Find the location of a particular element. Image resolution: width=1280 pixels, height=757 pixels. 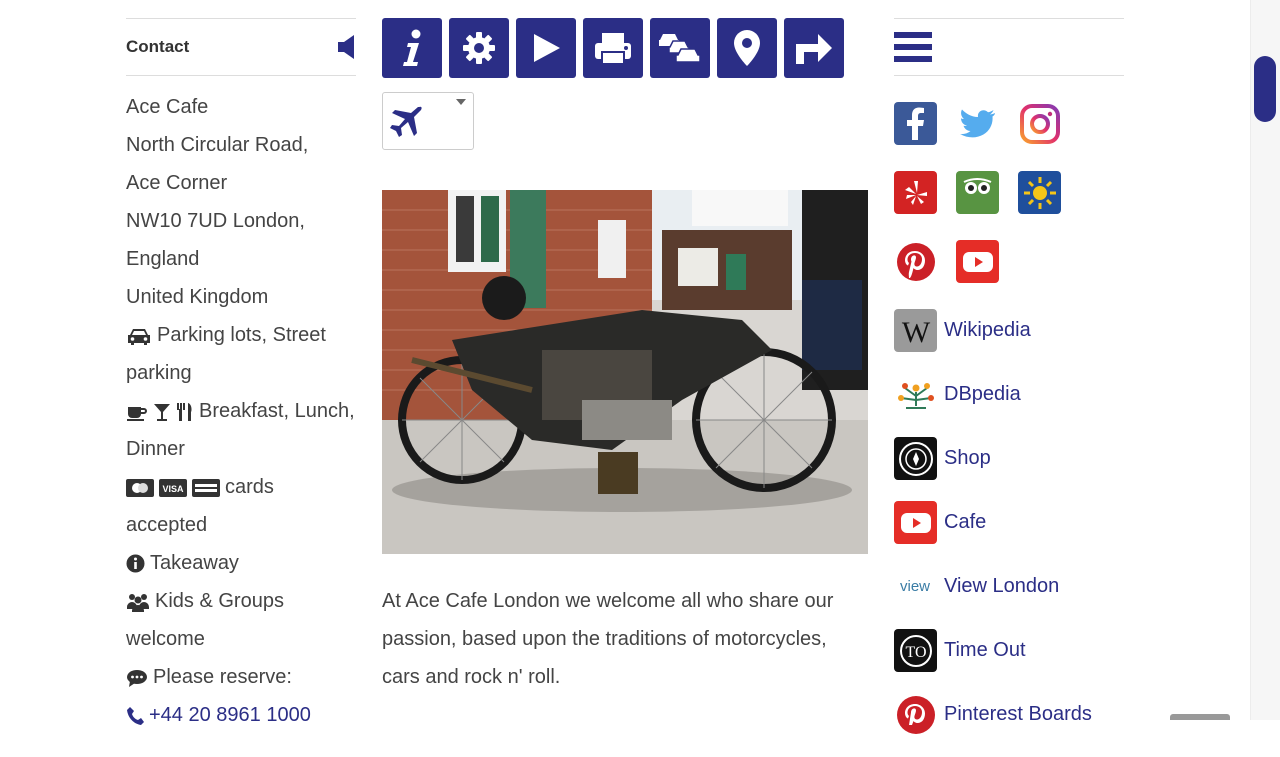

traffic-button is located at coordinates (680, 48).